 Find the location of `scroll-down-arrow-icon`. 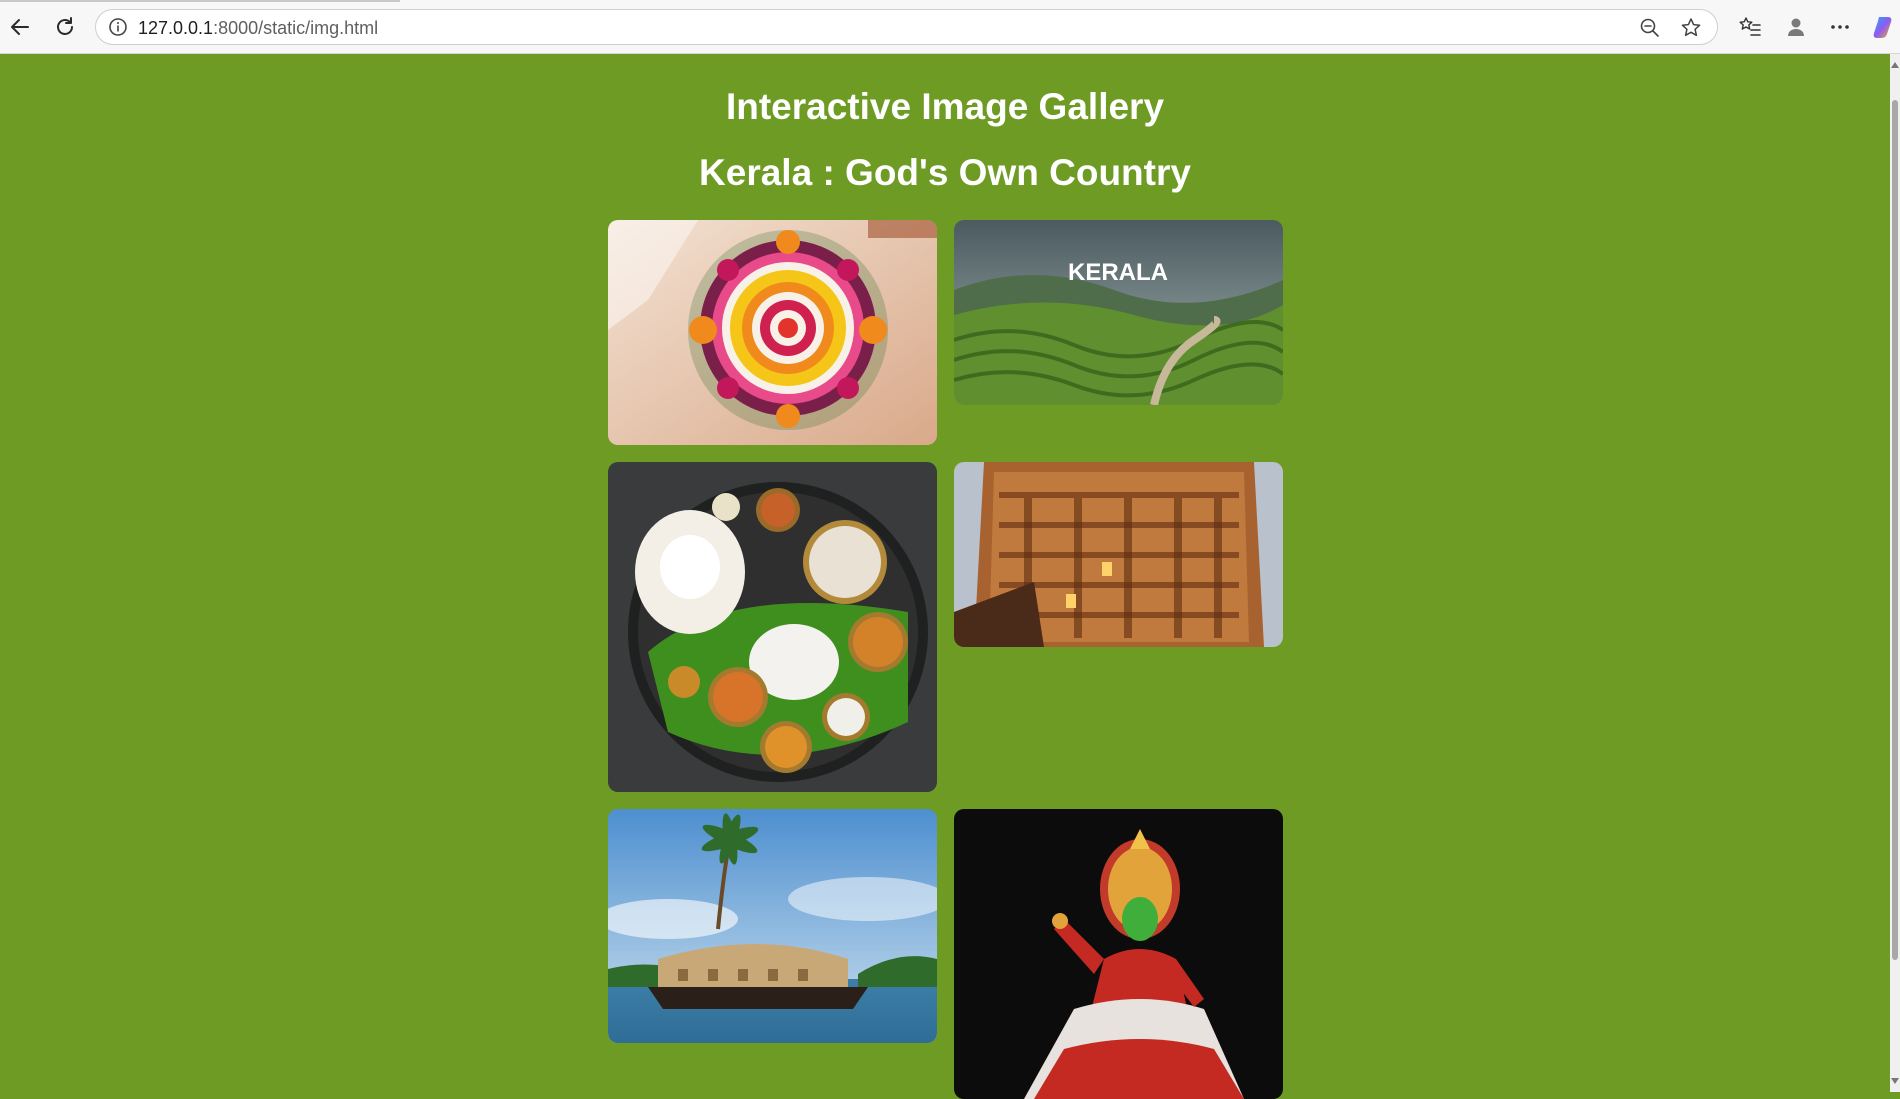

scroll-down-arrow-icon is located at coordinates (1895, 1081).